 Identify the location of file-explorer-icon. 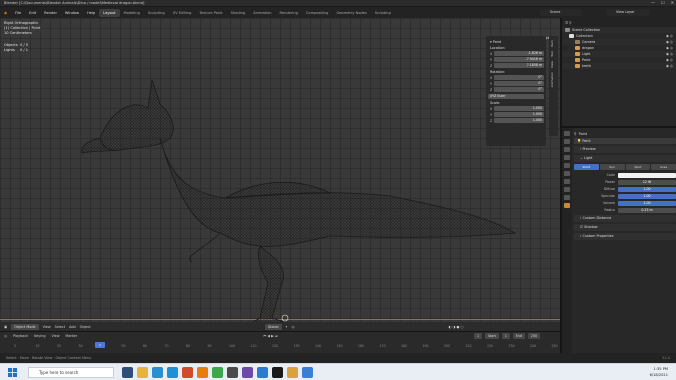
(142, 372).